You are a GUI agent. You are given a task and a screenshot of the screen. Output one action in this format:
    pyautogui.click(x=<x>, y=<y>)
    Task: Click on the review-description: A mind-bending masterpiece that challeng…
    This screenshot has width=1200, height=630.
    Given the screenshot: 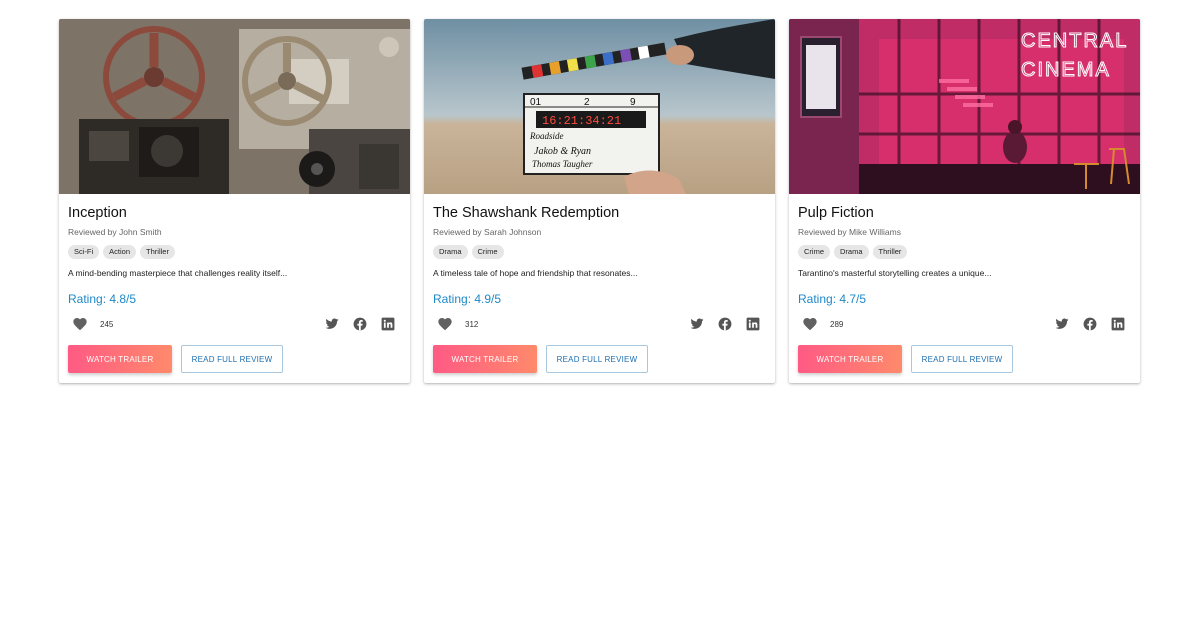 What is the action you would take?
    pyautogui.click(x=178, y=273)
    